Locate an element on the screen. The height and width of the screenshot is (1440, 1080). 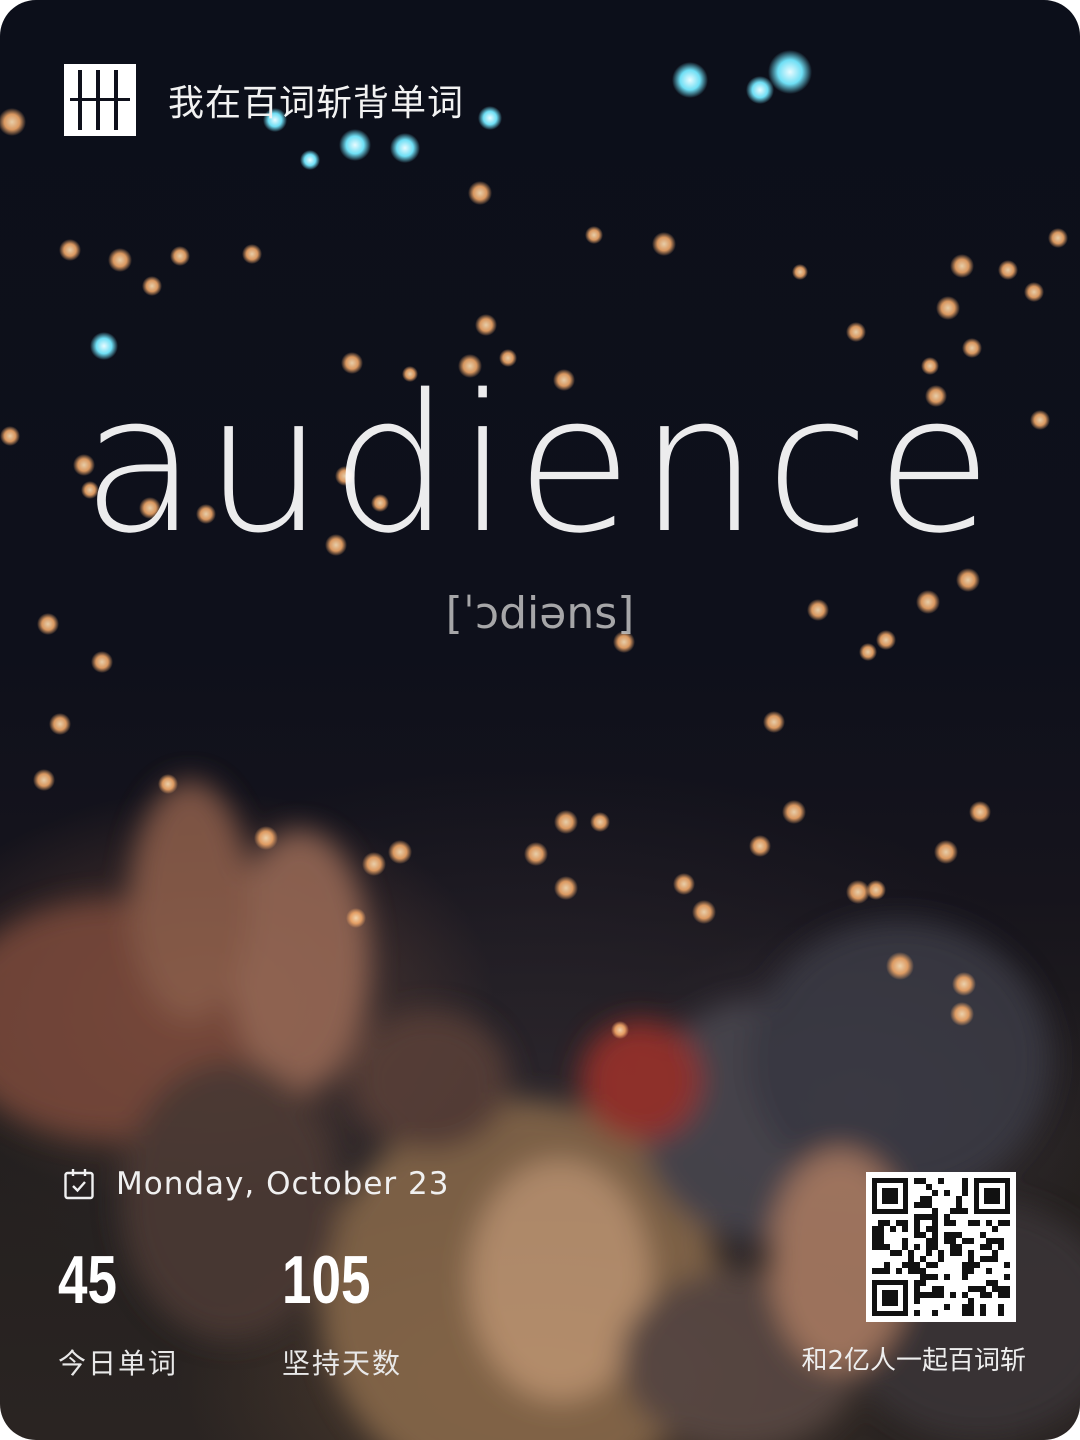
stat-streak-days: 105 坚持天数 is located at coordinates (342, 1311).